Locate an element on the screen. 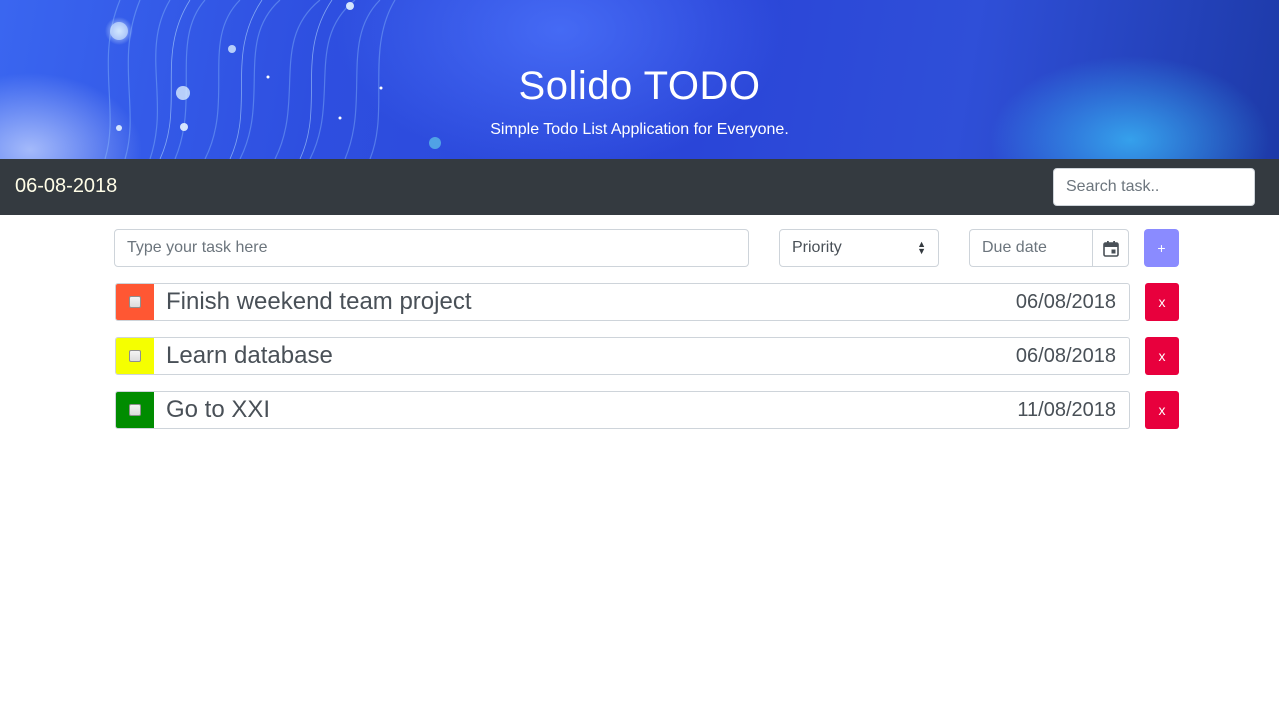 Image resolution: width=1279 pixels, height=706 pixels. add-task-form: Priority ▲▼ + is located at coordinates (639, 249).